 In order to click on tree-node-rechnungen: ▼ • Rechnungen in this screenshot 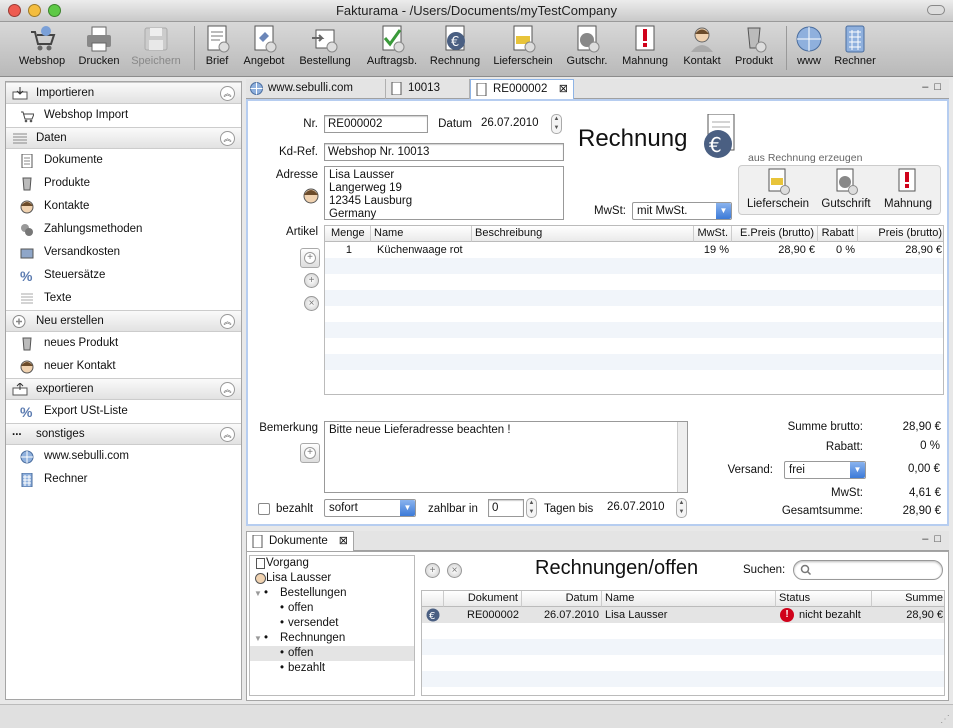, I will do `click(332, 638)`.